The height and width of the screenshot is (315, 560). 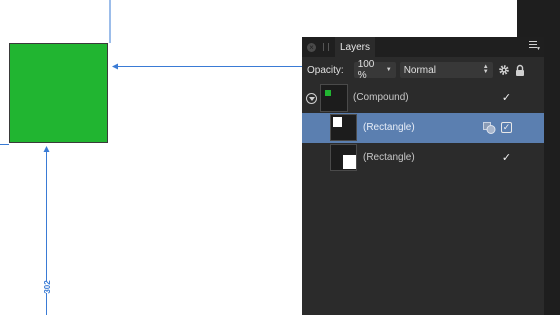 What do you see at coordinates (419, 70) in the screenshot?
I see `blend-mode-value: Normal` at bounding box center [419, 70].